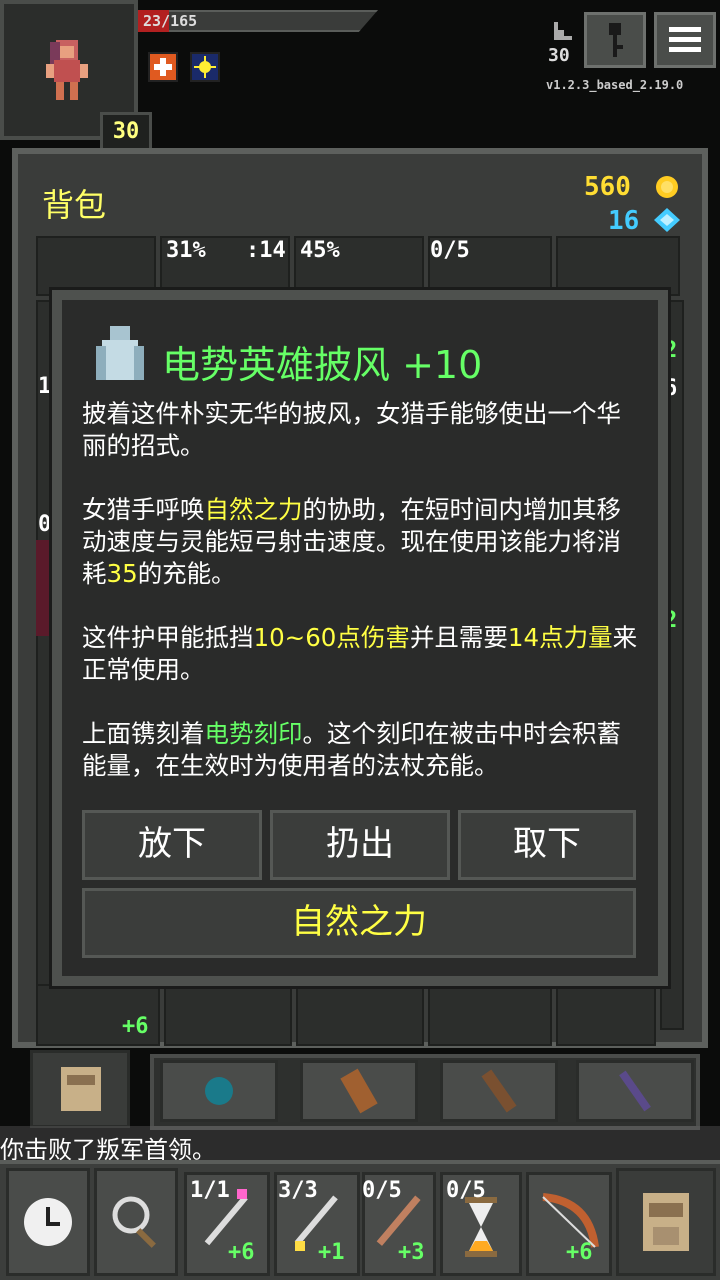  I want to click on wait-button, so click(48, 1222).